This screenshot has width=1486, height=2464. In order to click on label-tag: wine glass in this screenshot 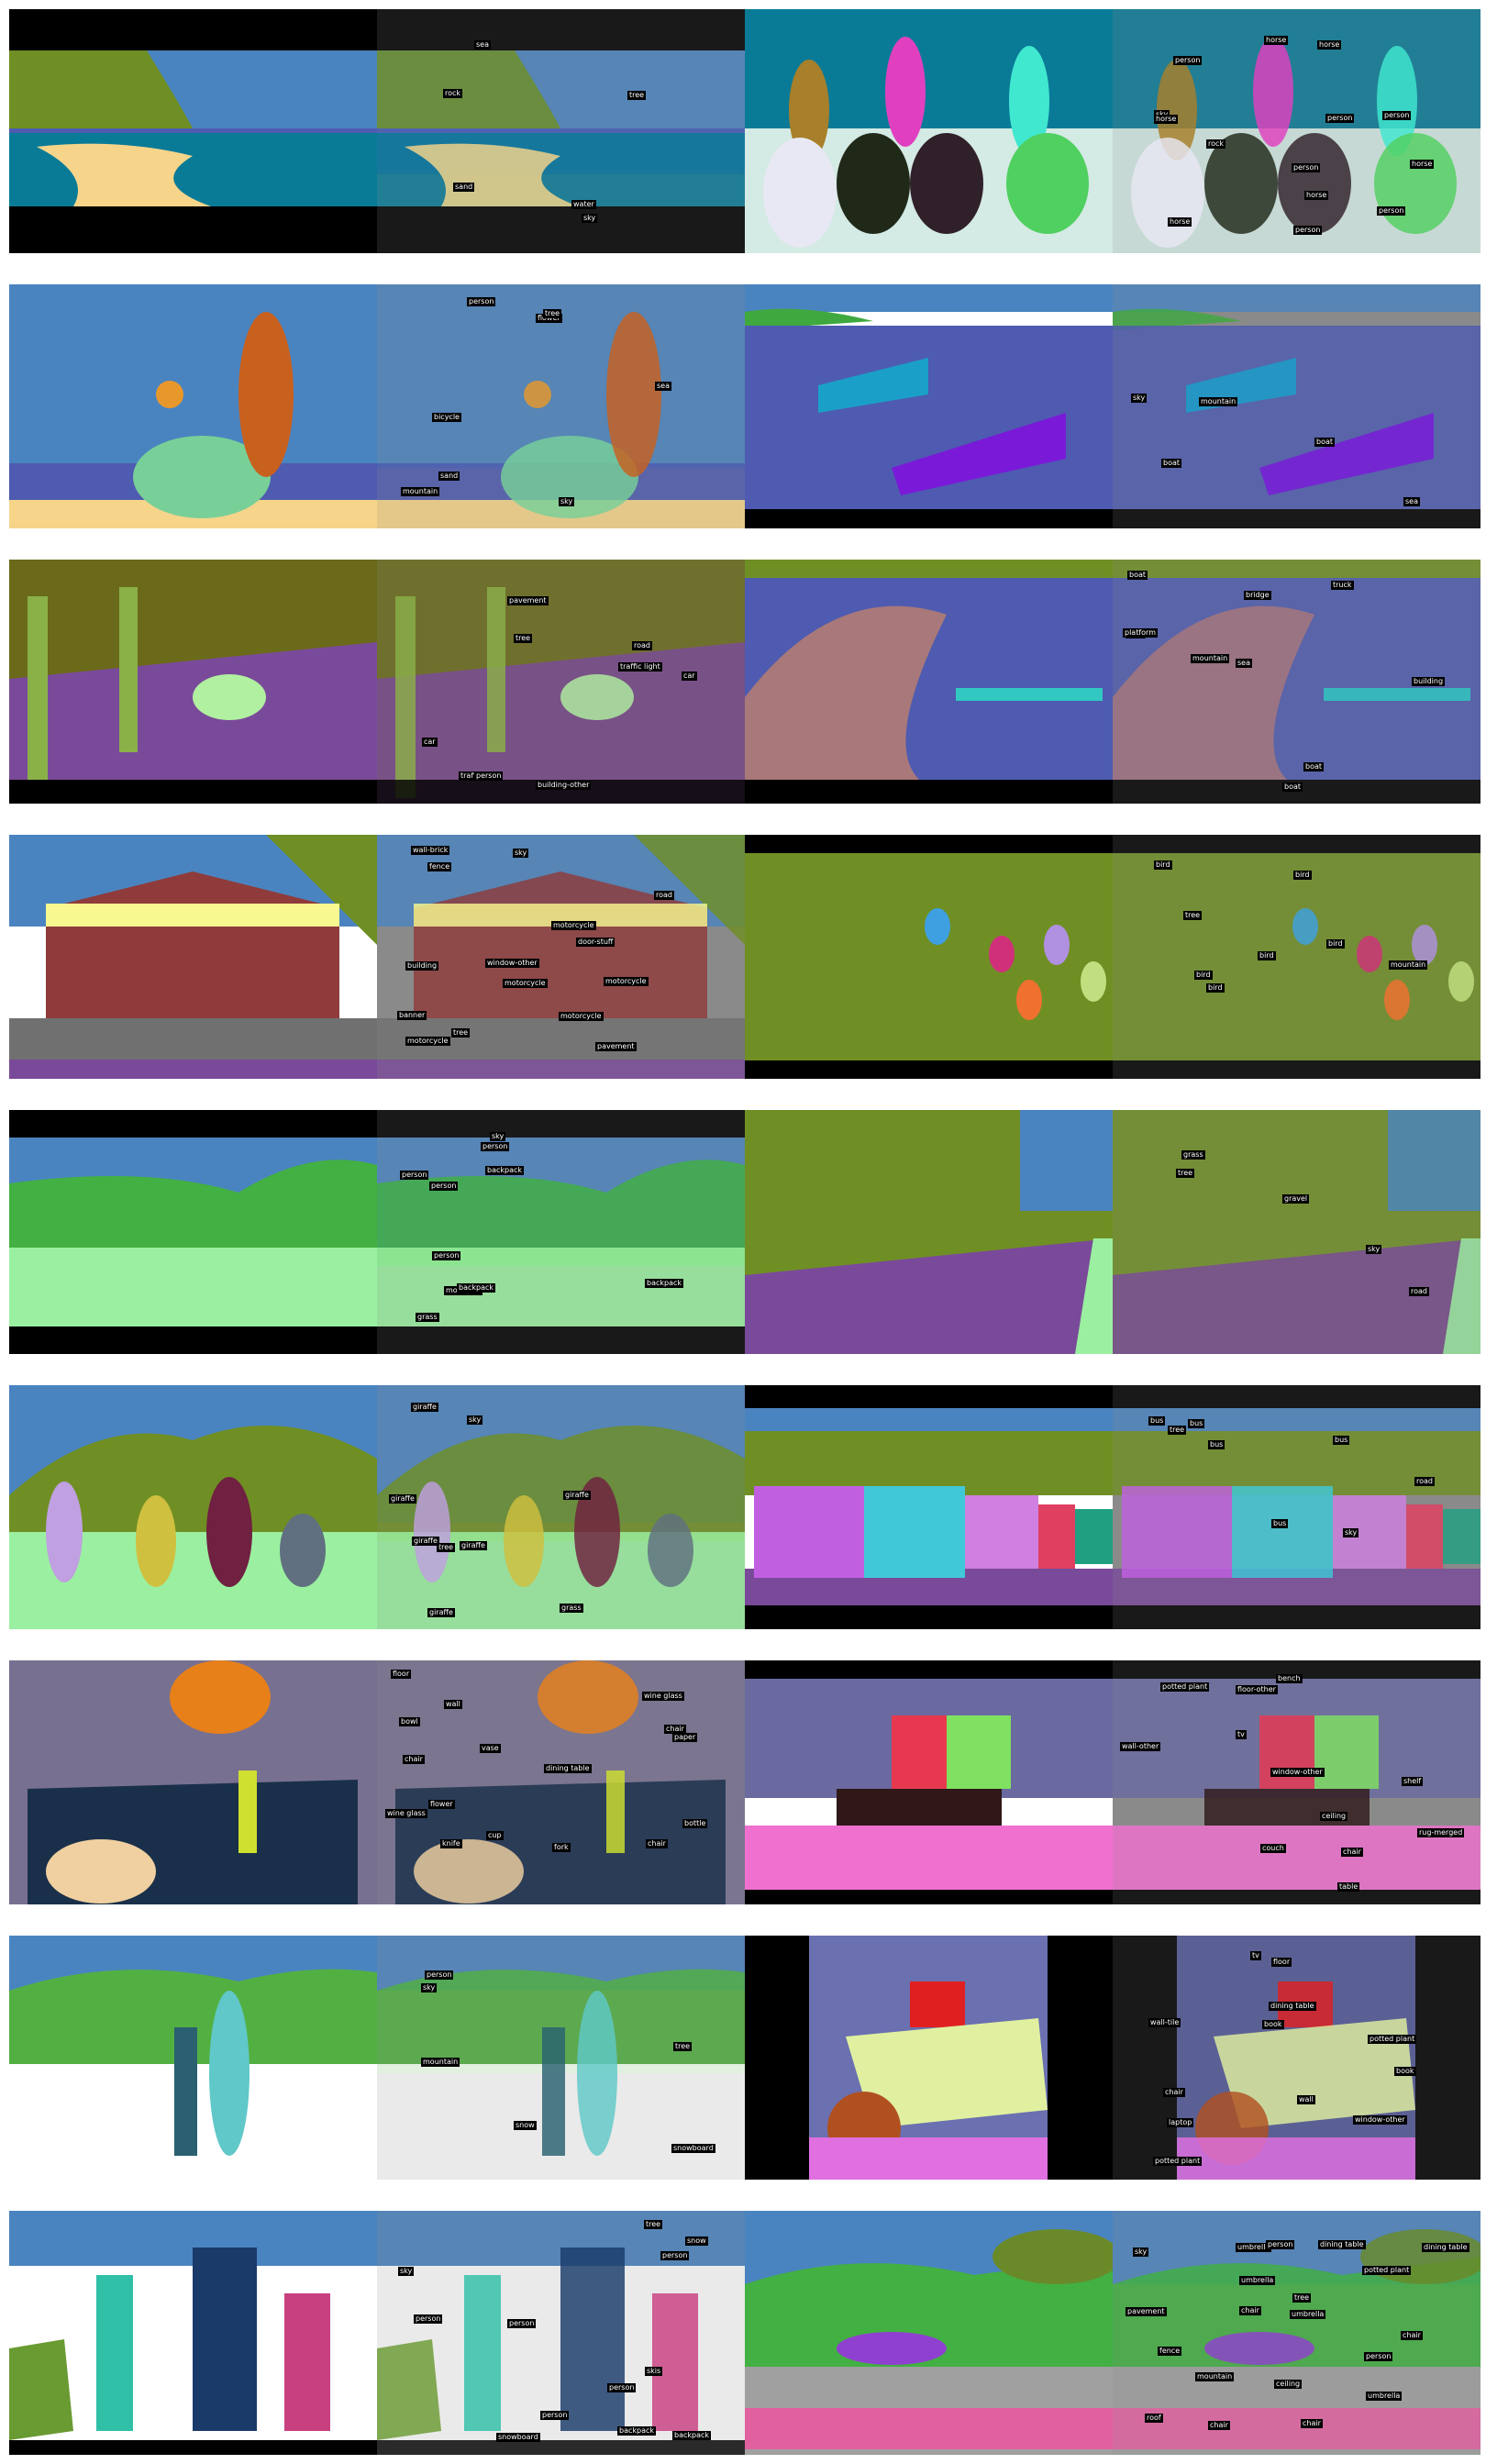, I will do `click(663, 1696)`.